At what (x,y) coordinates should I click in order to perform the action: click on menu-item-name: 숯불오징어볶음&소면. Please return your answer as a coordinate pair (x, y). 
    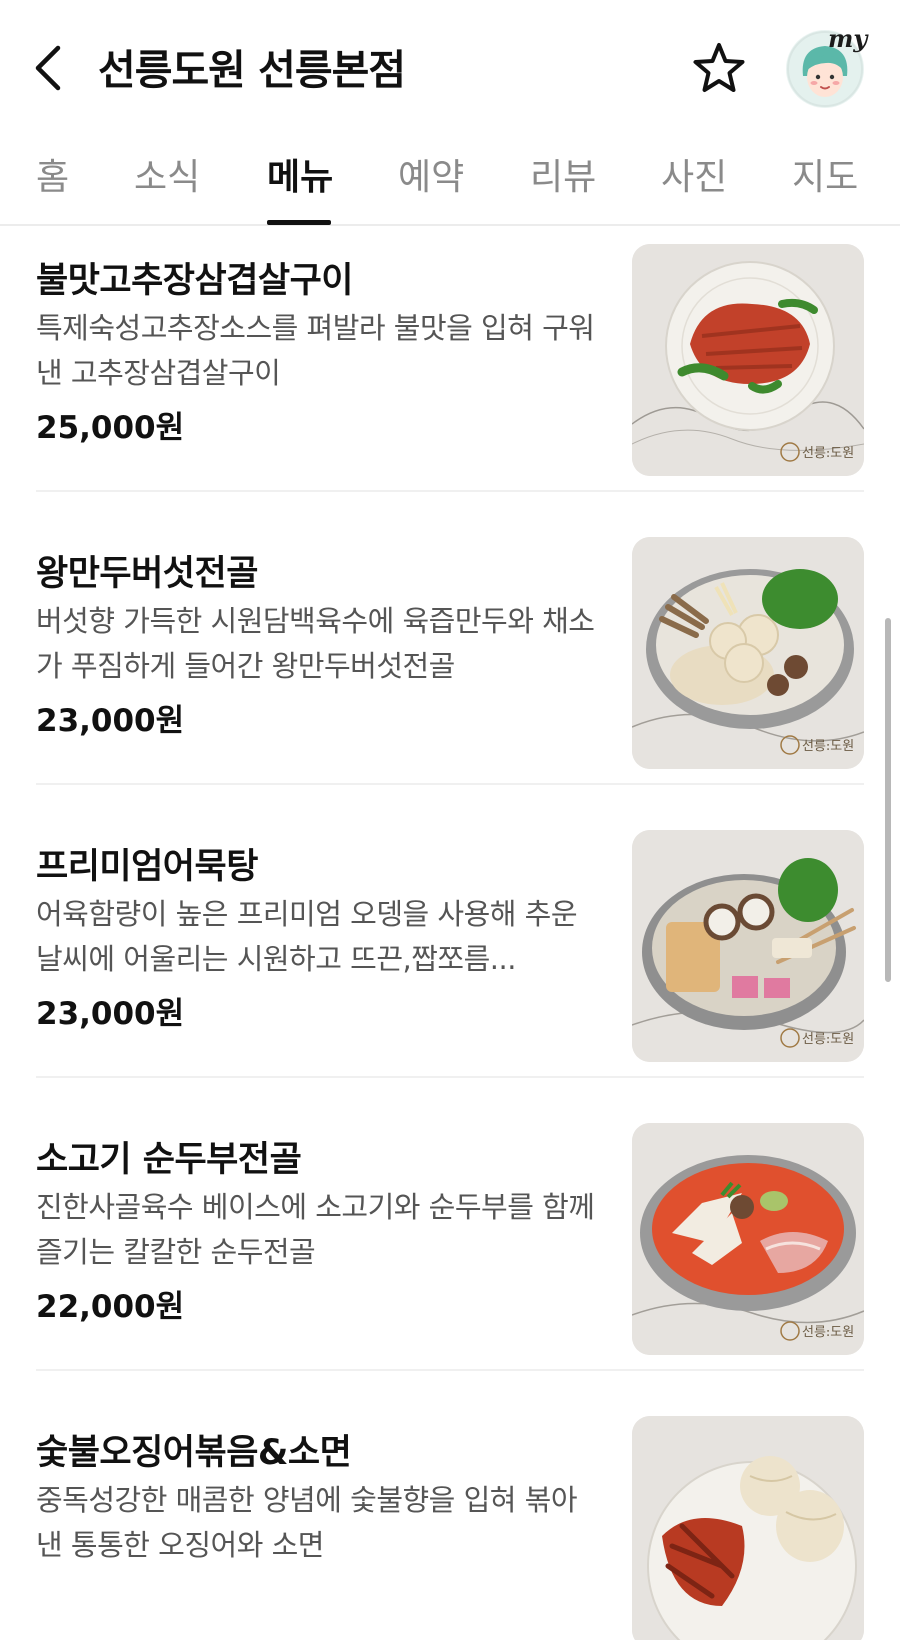
    Looking at the image, I should click on (194, 1453).